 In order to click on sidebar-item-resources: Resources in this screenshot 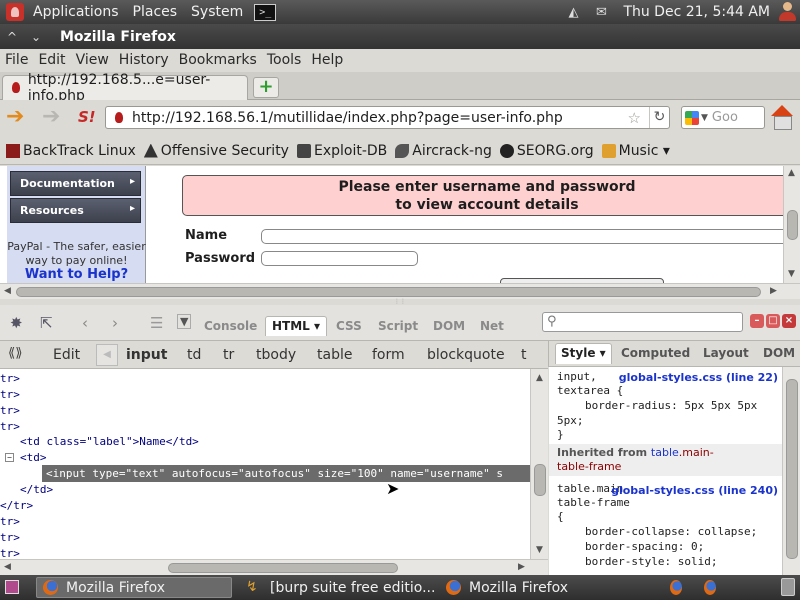, I will do `click(75, 210)`.